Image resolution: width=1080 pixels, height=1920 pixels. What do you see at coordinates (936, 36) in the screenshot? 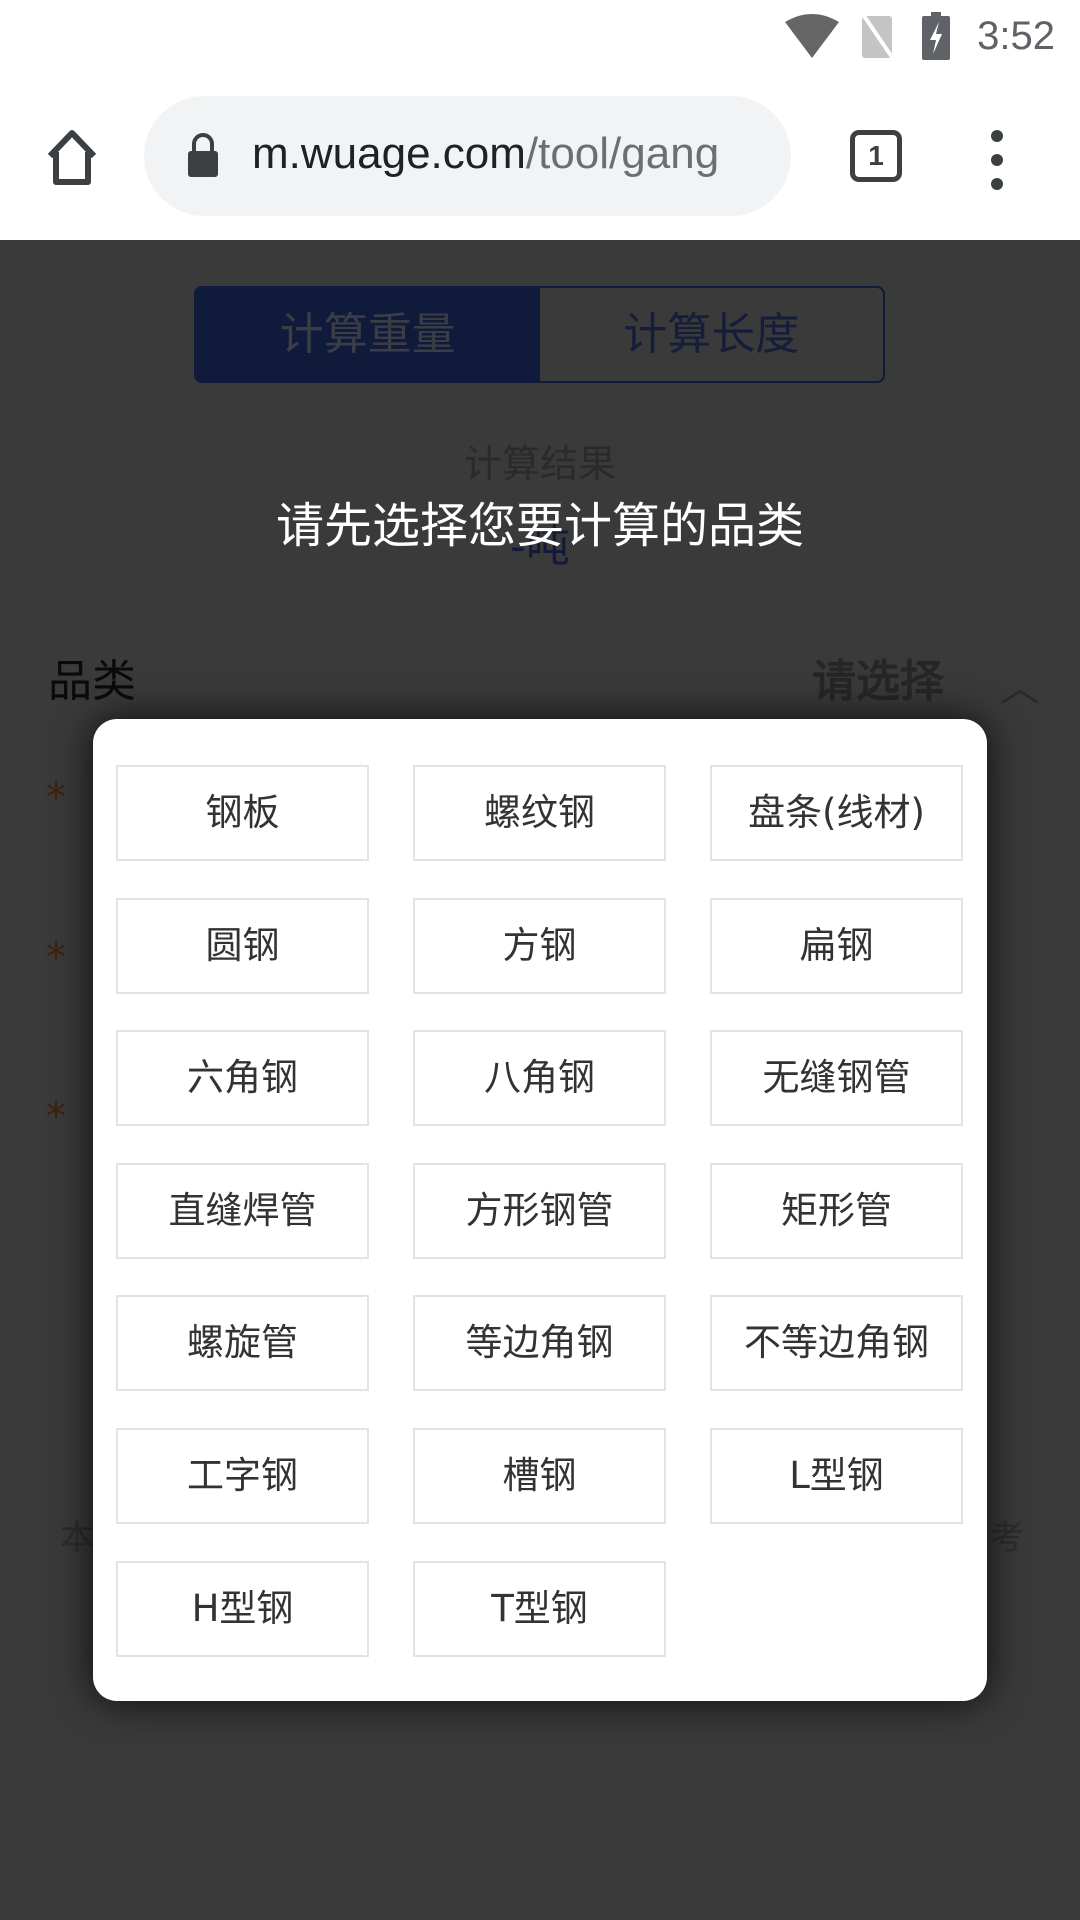
I see `battery-charging-icon` at bounding box center [936, 36].